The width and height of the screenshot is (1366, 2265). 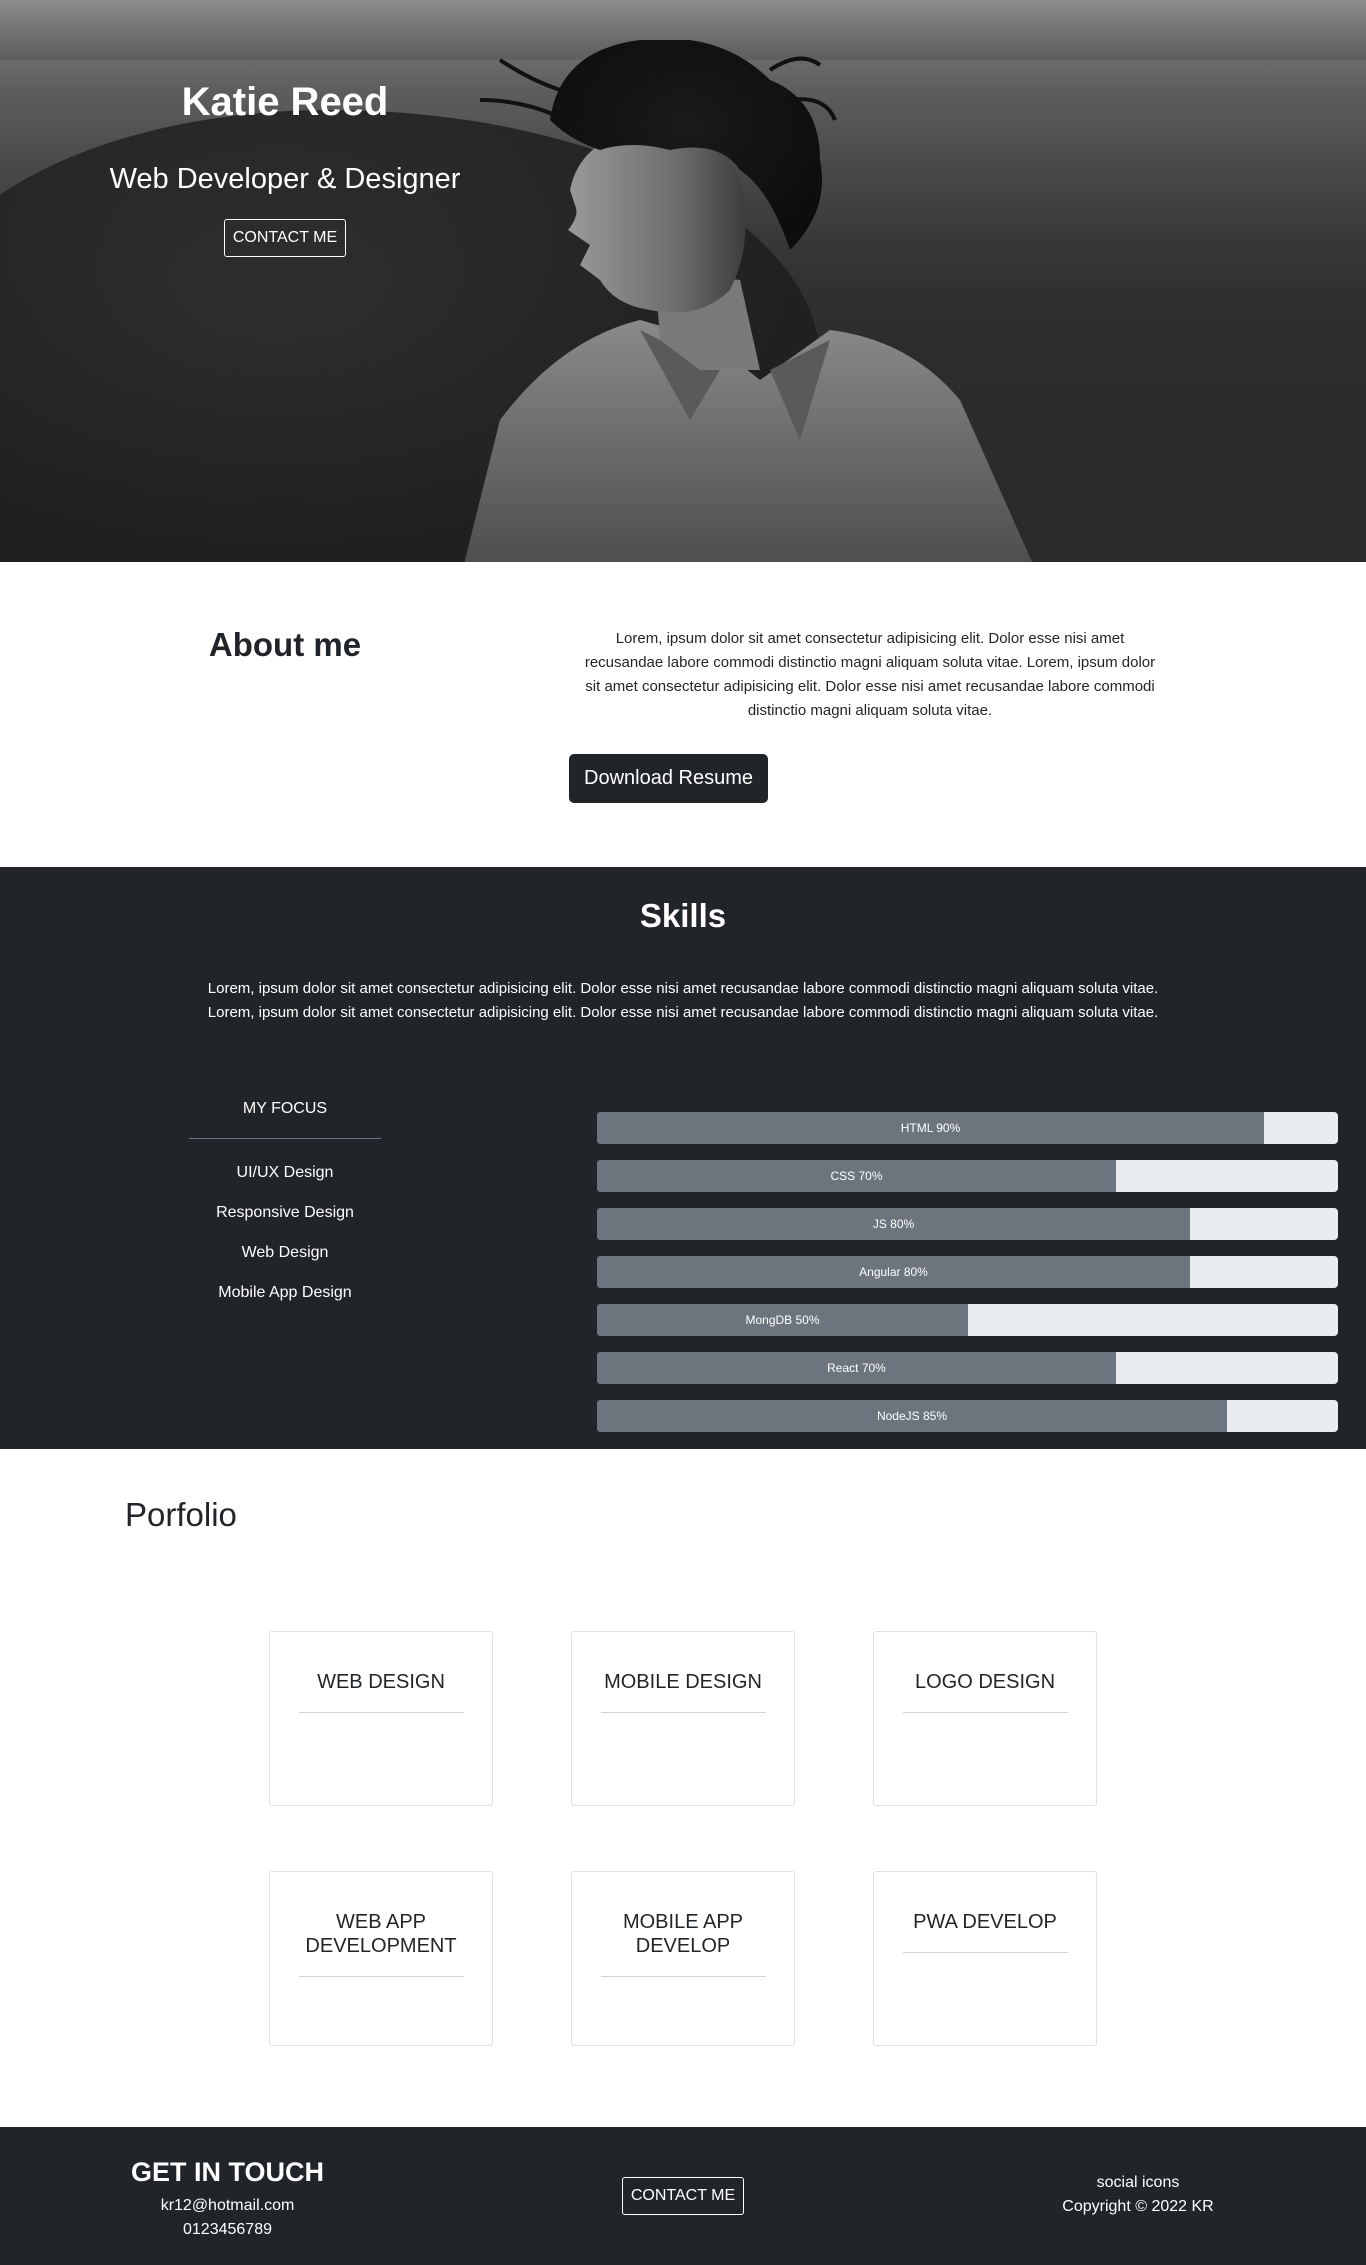 What do you see at coordinates (227, 2206) in the screenshot?
I see `footer-email: kr12@hotmail.com` at bounding box center [227, 2206].